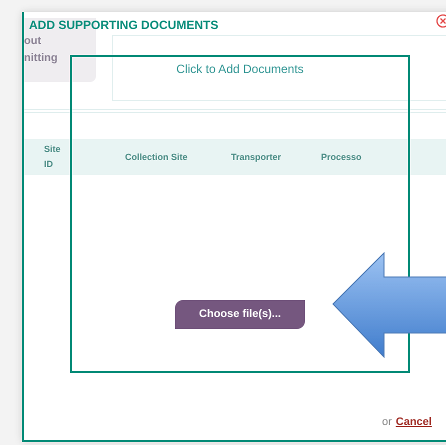 This screenshot has height=445, width=446. What do you see at coordinates (240, 69) in the screenshot?
I see `drop-zone-label: Click to Add Documents` at bounding box center [240, 69].